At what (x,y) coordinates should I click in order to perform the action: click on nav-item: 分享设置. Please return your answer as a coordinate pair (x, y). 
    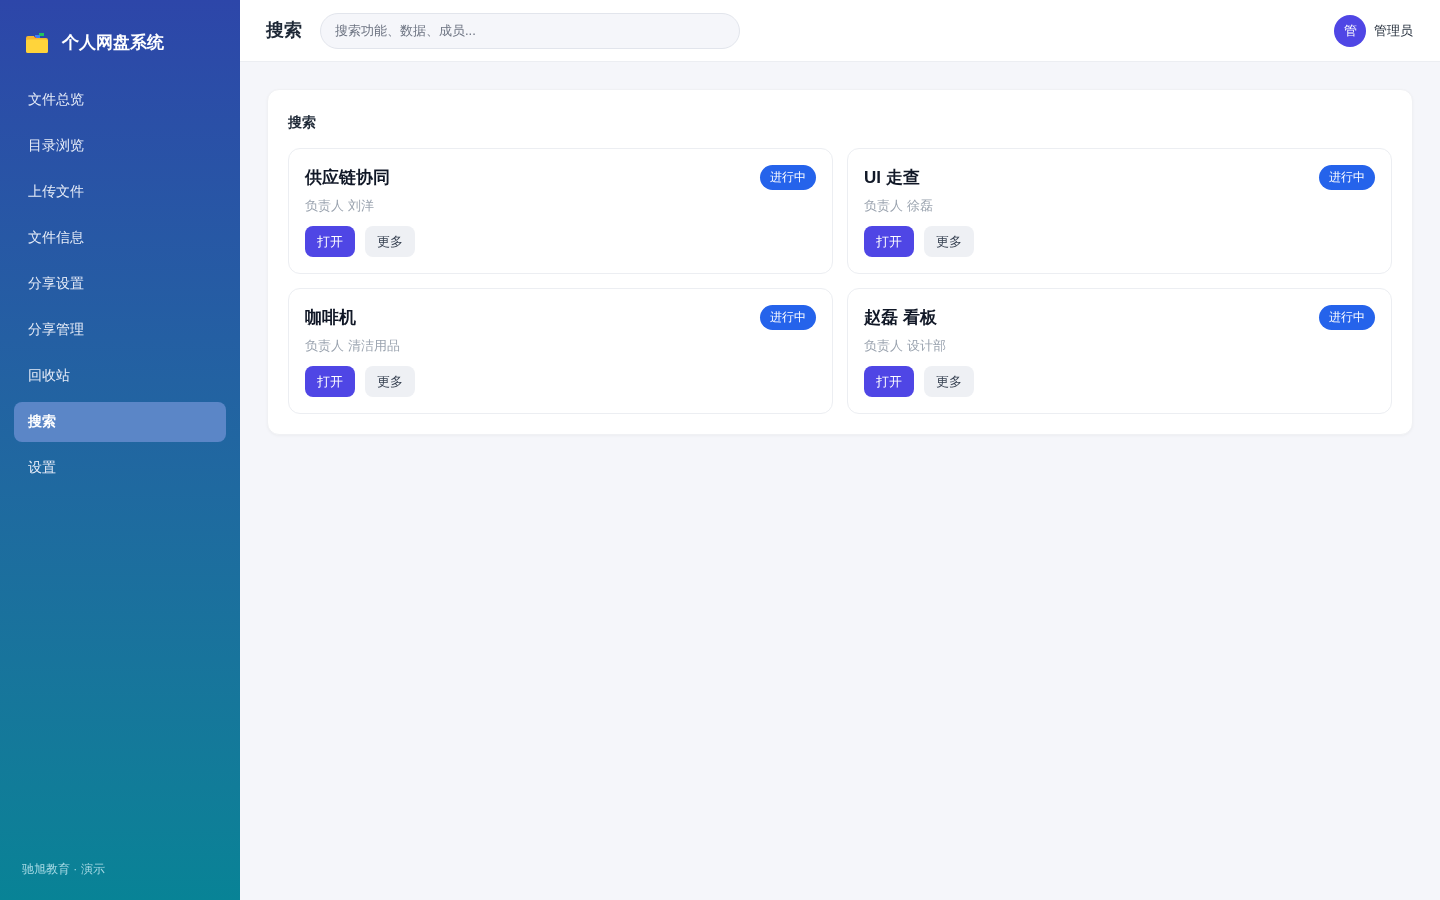
    Looking at the image, I should click on (120, 283).